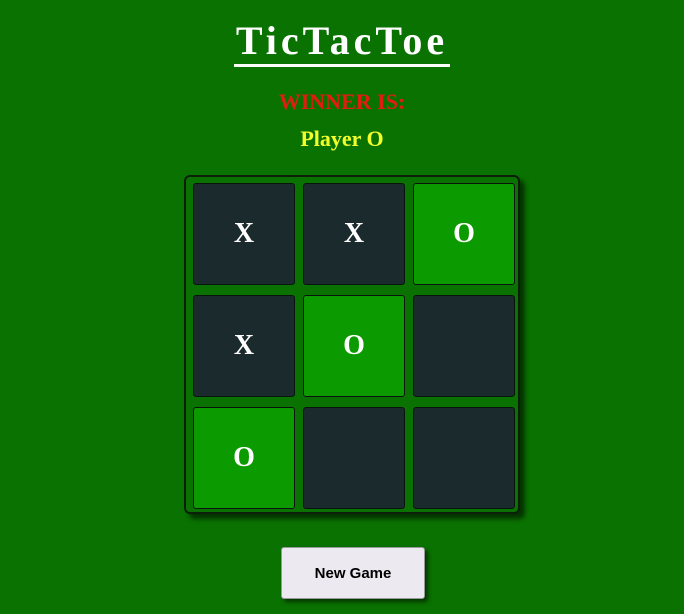  Describe the element at coordinates (353, 573) in the screenshot. I see `new-game-button: New Game` at that location.